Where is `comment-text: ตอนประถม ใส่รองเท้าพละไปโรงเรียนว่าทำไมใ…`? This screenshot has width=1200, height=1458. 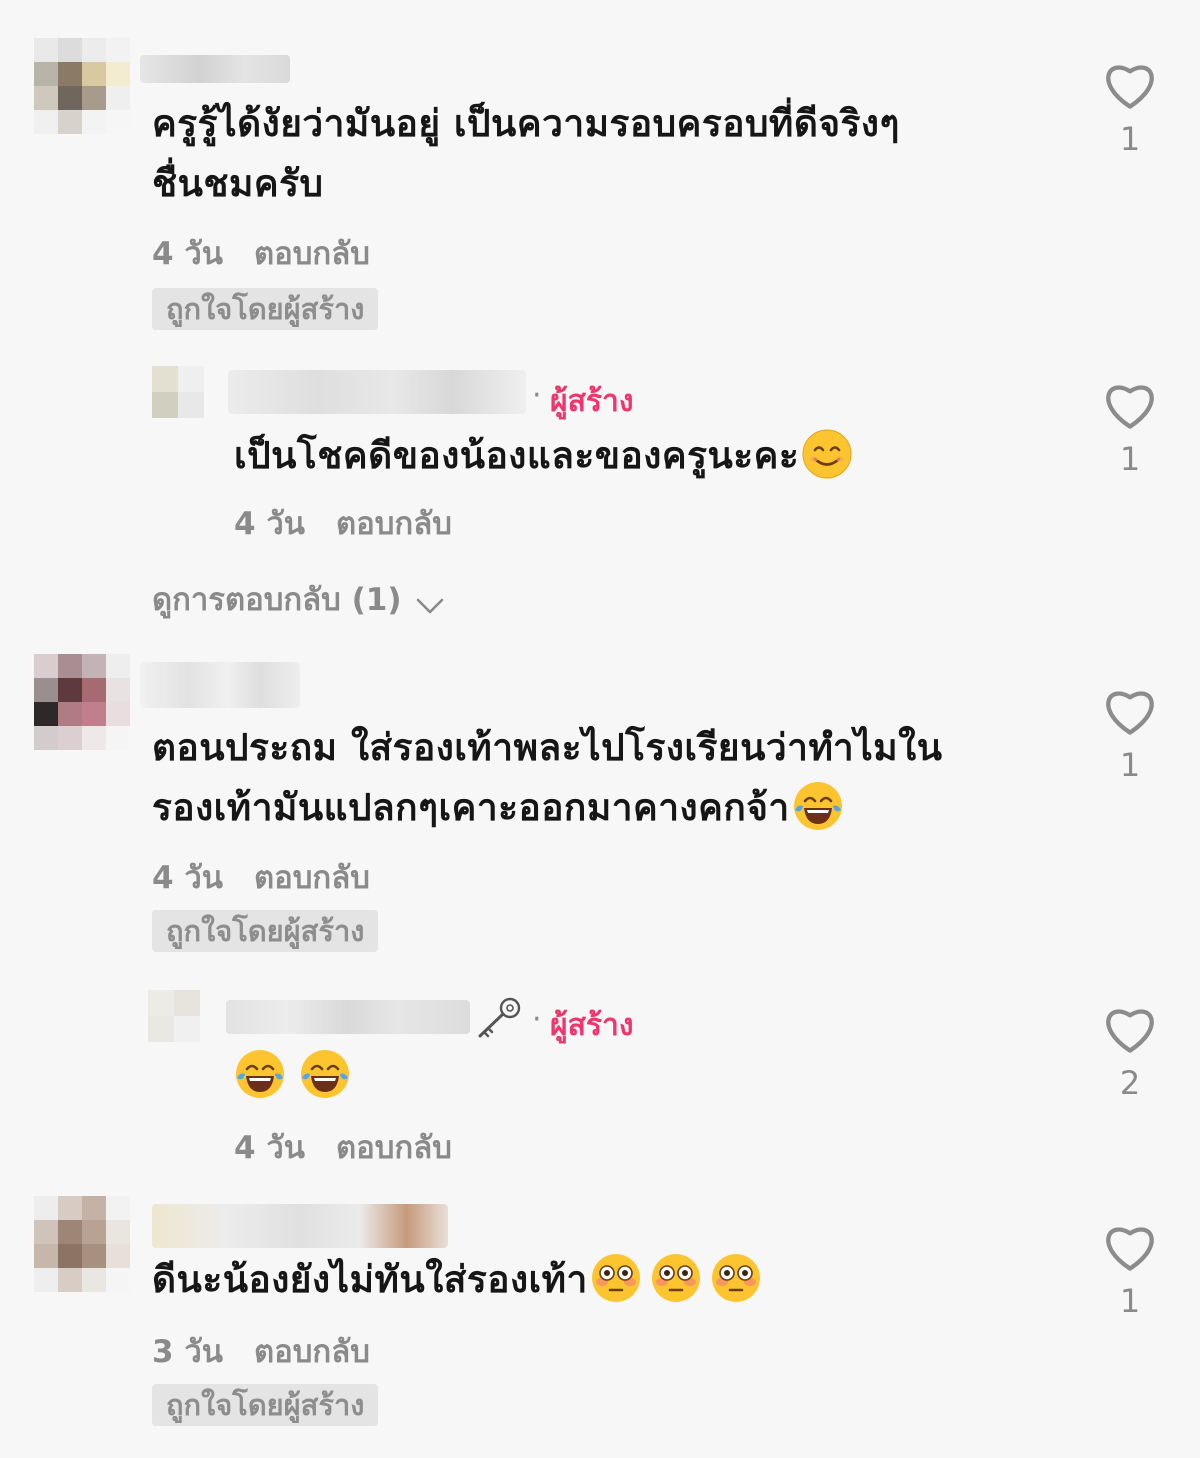 comment-text: ตอนประถม ใส่รองเท้าพละไปโรงเรียนว่าทำไมใ… is located at coordinates (602, 778).